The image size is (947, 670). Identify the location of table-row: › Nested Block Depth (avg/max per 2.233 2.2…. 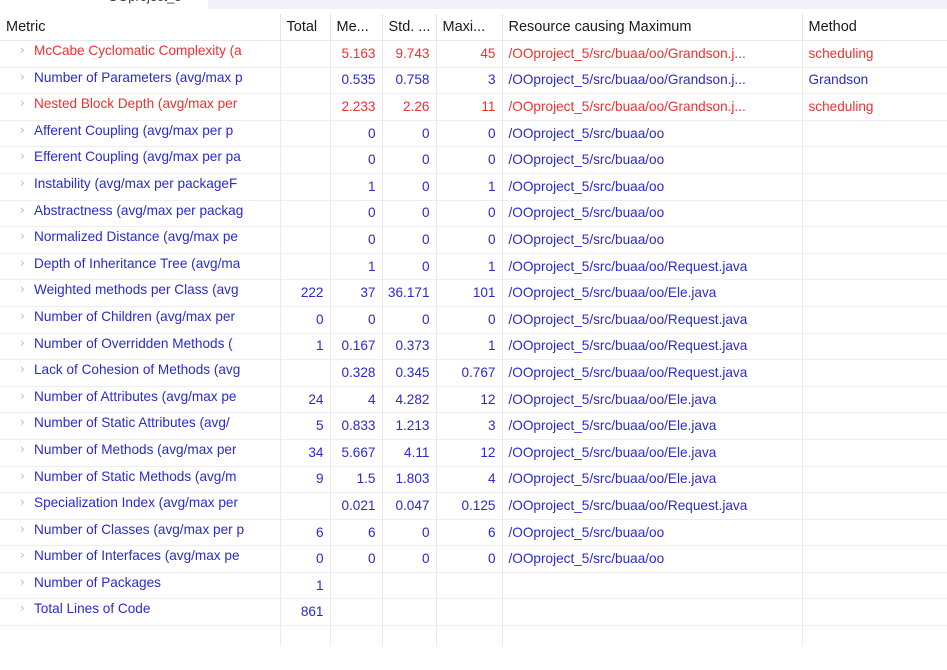
(473, 107).